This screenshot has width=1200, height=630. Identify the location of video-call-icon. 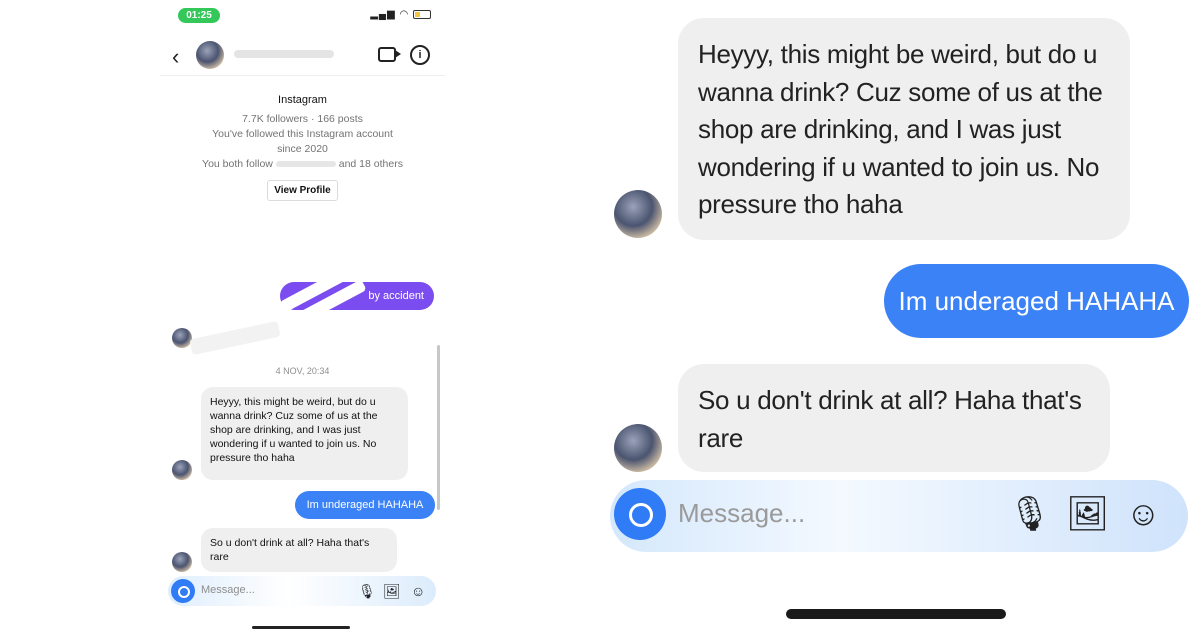
(389, 54).